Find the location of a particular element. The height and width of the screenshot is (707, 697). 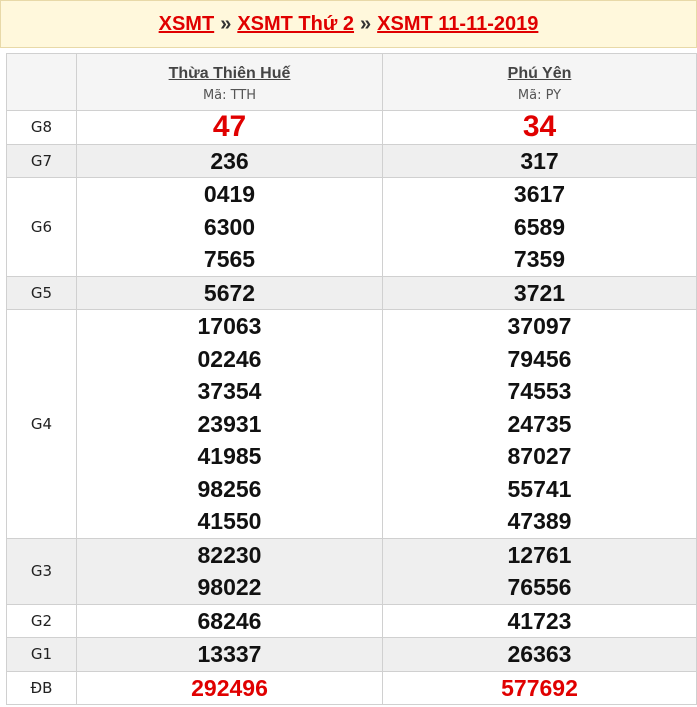

prize-cell: 17063 02246 37354 23931 41985 98256 41550 is located at coordinates (229, 424).